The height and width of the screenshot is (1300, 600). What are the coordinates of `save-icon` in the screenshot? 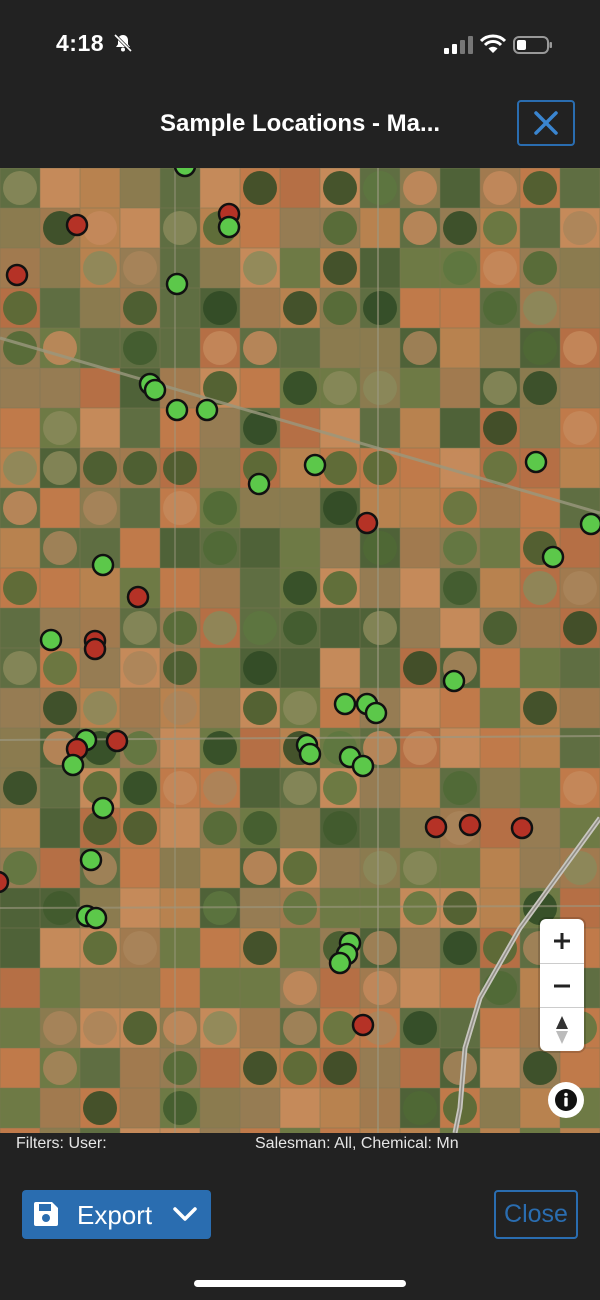 It's located at (46, 1214).